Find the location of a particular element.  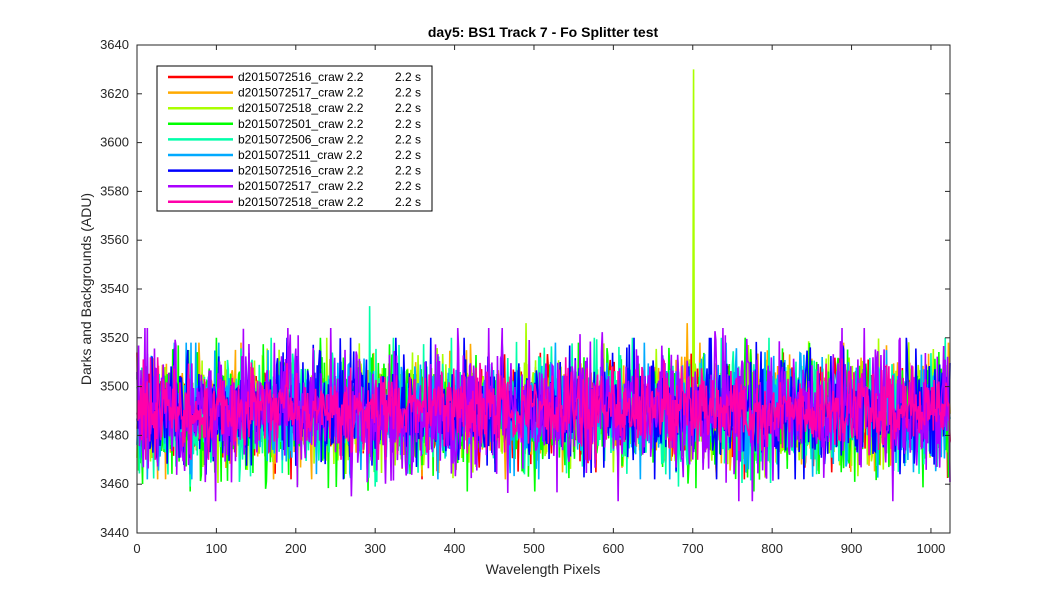

x-tick-label: 900 is located at coordinates (852, 548).